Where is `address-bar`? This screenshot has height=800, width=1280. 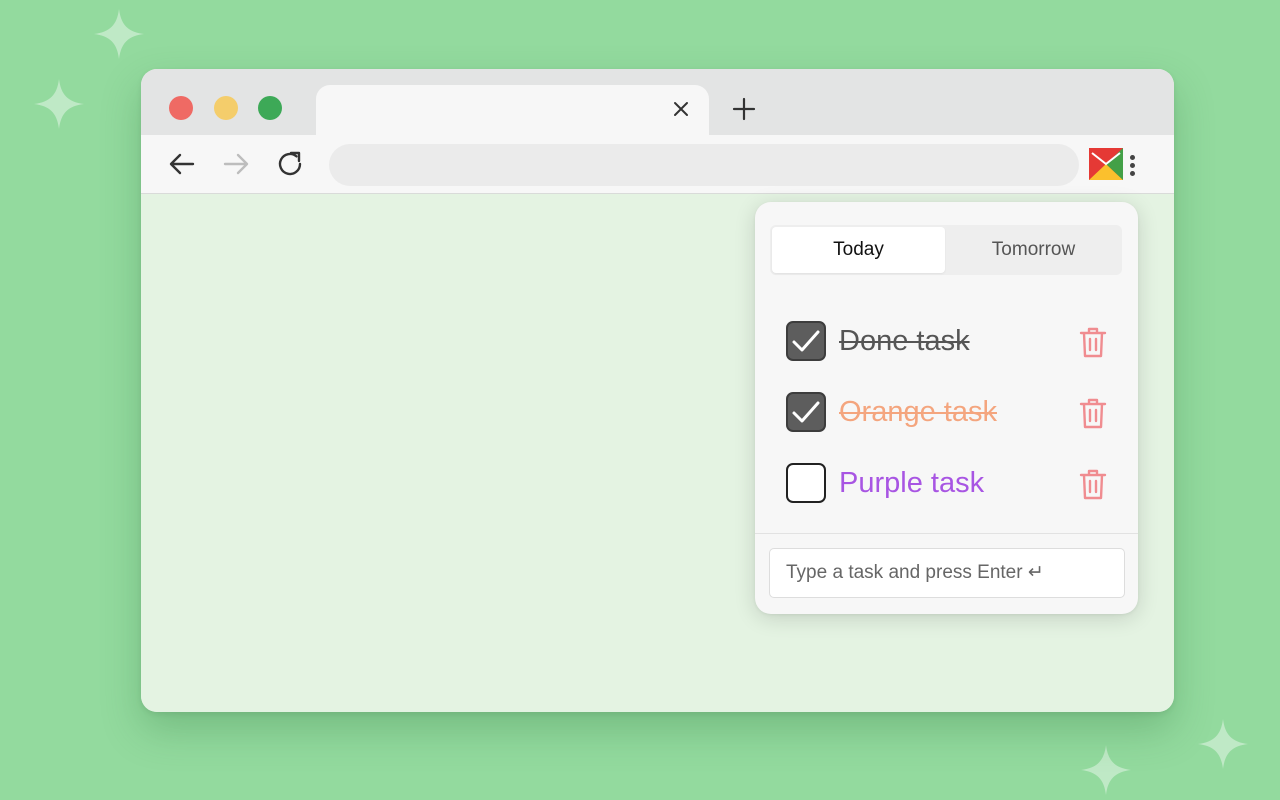
address-bar is located at coordinates (704, 165).